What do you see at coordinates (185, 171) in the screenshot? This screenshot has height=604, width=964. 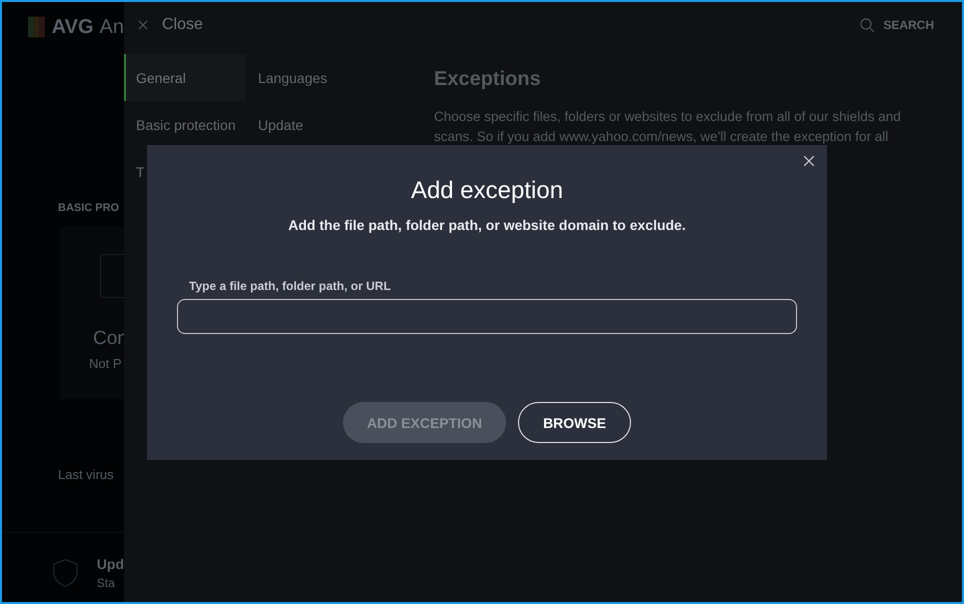 I see `nav-tab: T` at bounding box center [185, 171].